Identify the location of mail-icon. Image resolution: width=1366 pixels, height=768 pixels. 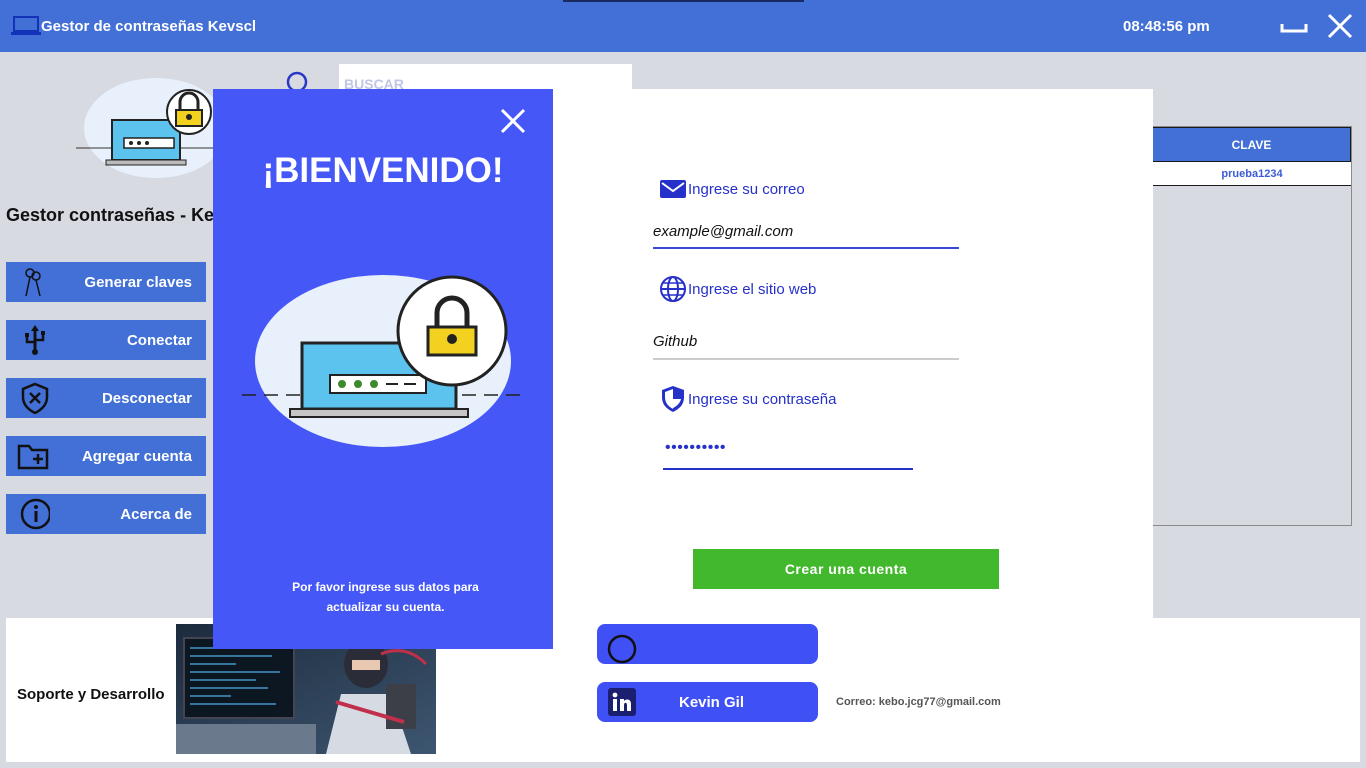
(673, 189).